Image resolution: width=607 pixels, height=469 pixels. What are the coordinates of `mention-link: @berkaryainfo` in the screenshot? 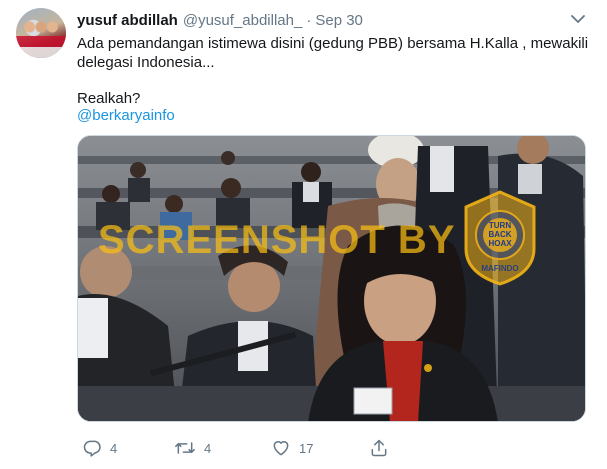 It's located at (126, 116).